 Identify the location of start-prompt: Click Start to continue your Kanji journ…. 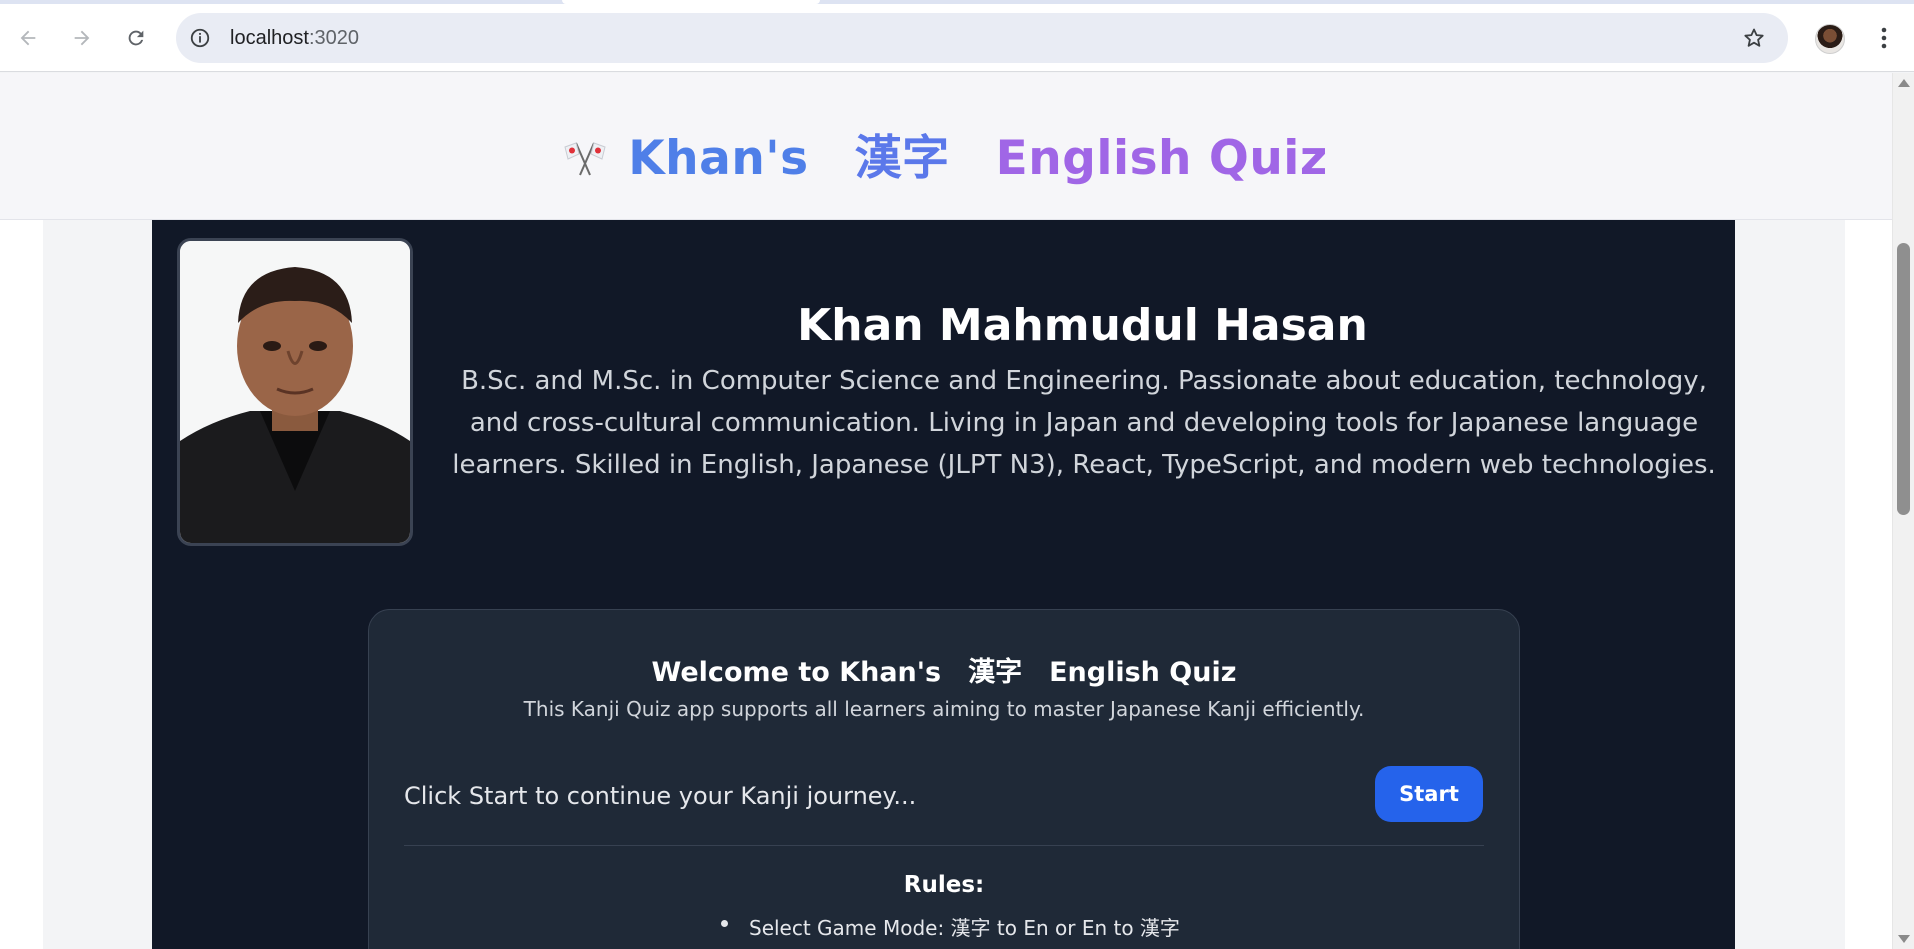
(660, 796).